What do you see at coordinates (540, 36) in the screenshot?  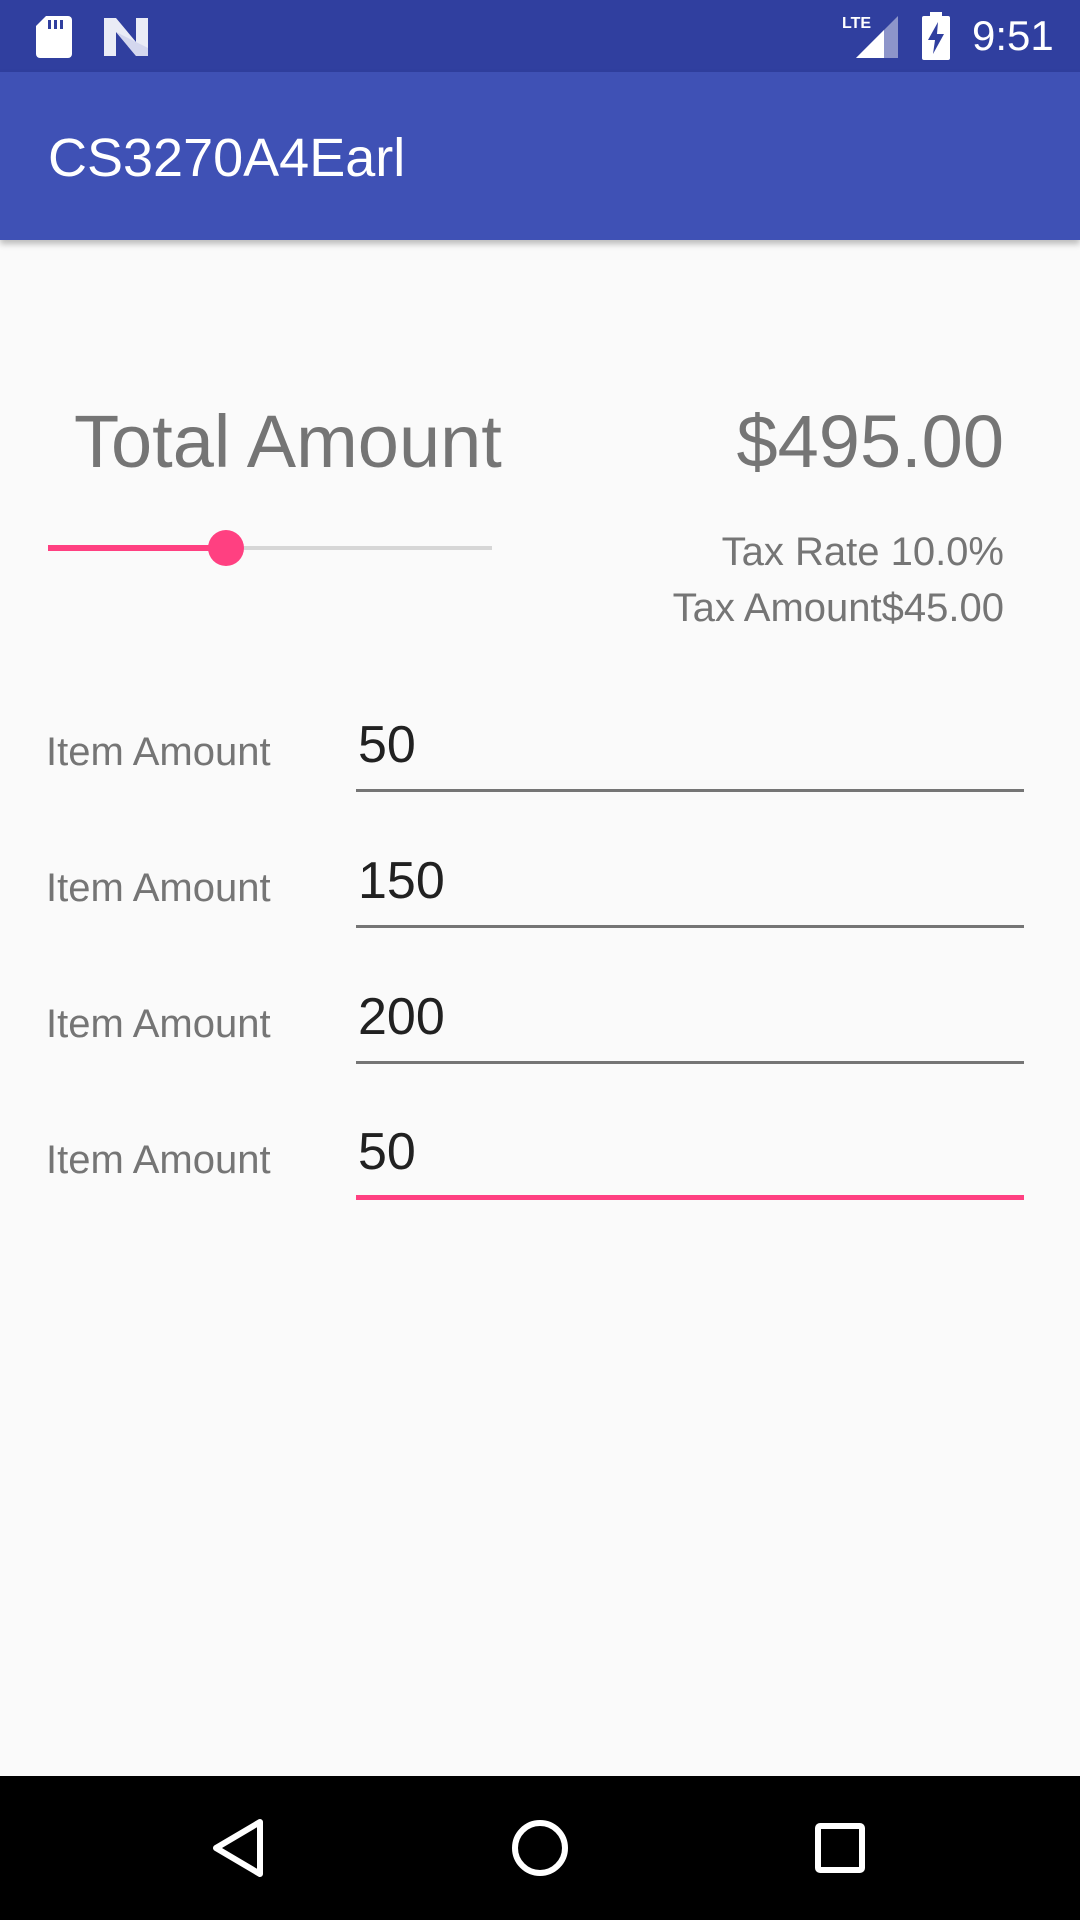 I see `status-bar: LTE 9:51` at bounding box center [540, 36].